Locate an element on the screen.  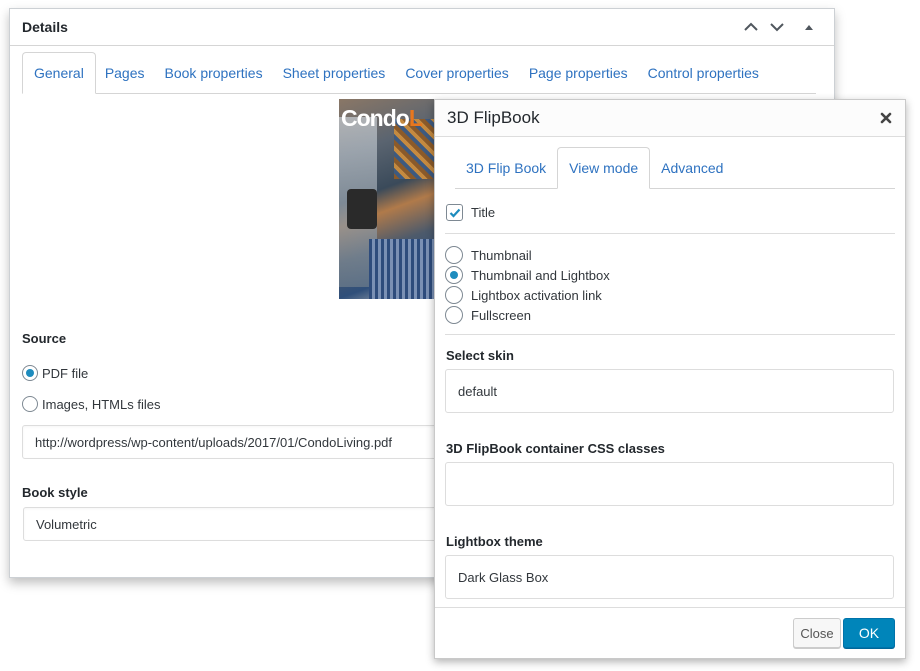
view-mode-thumbnail: Thumbnail is located at coordinates (488, 255).